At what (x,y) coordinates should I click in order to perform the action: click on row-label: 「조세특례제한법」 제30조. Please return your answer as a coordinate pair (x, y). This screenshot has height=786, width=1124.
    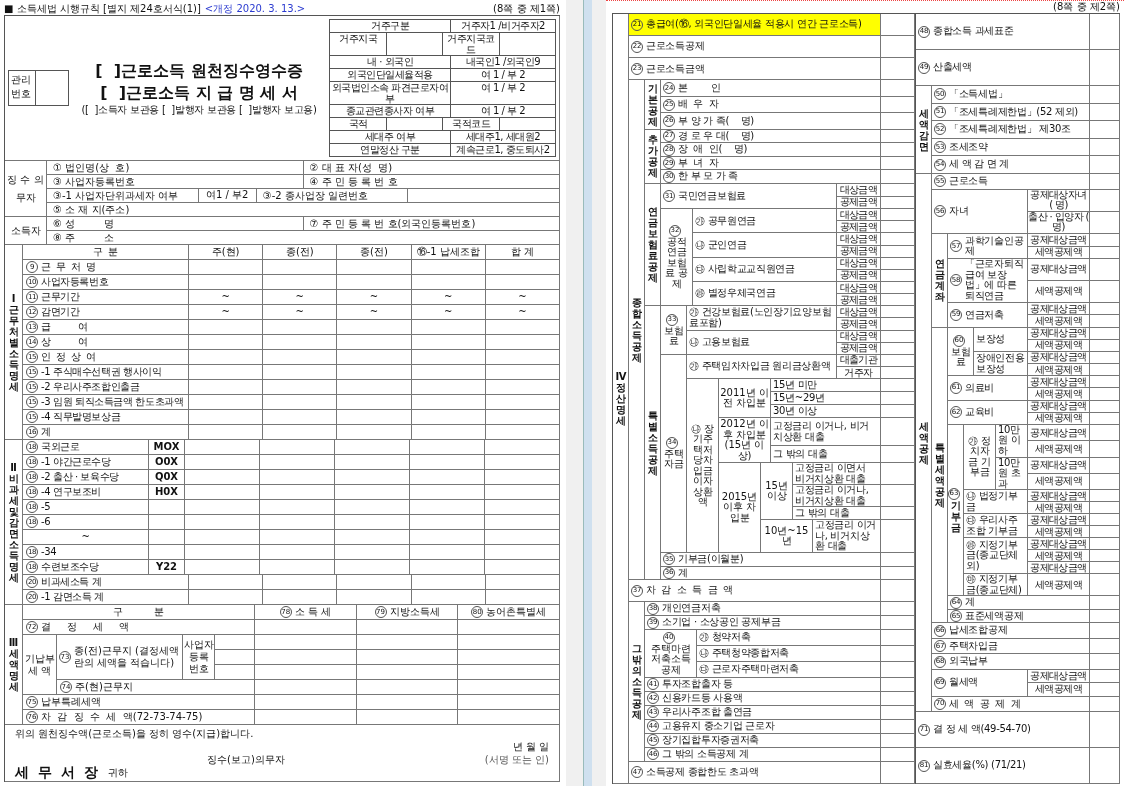
    Looking at the image, I should click on (1010, 129).